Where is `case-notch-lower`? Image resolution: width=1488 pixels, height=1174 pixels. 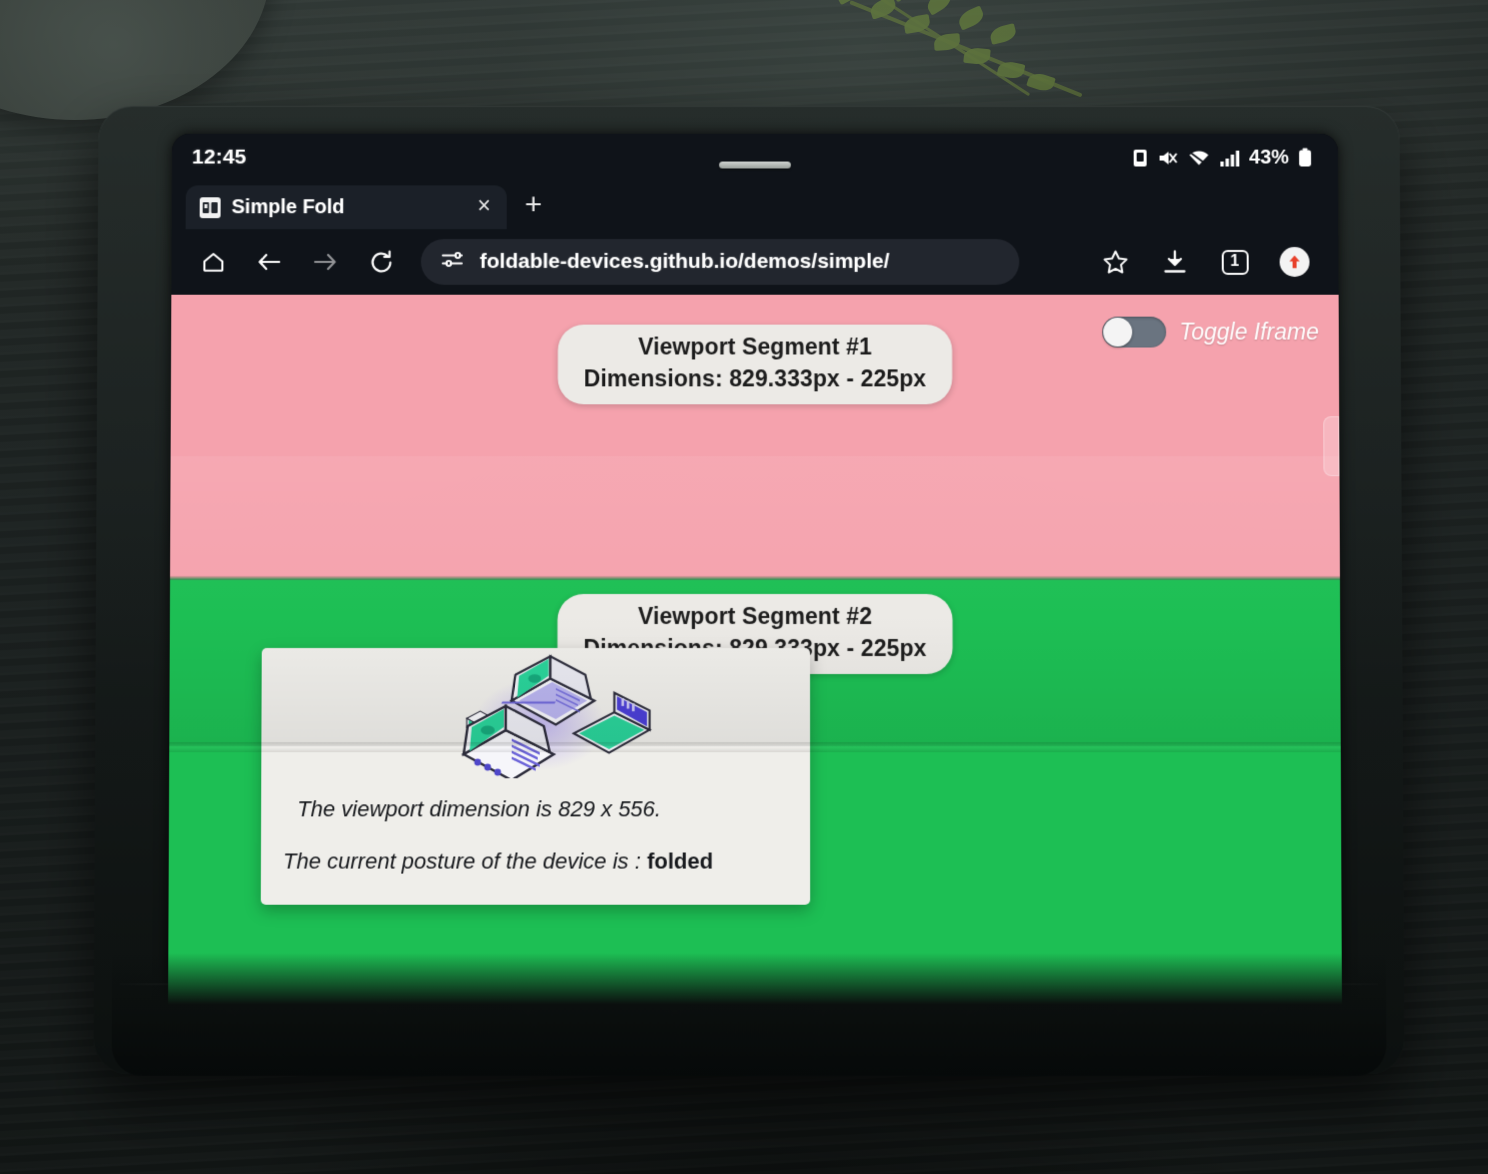 case-notch-lower is located at coordinates (1067, 1027).